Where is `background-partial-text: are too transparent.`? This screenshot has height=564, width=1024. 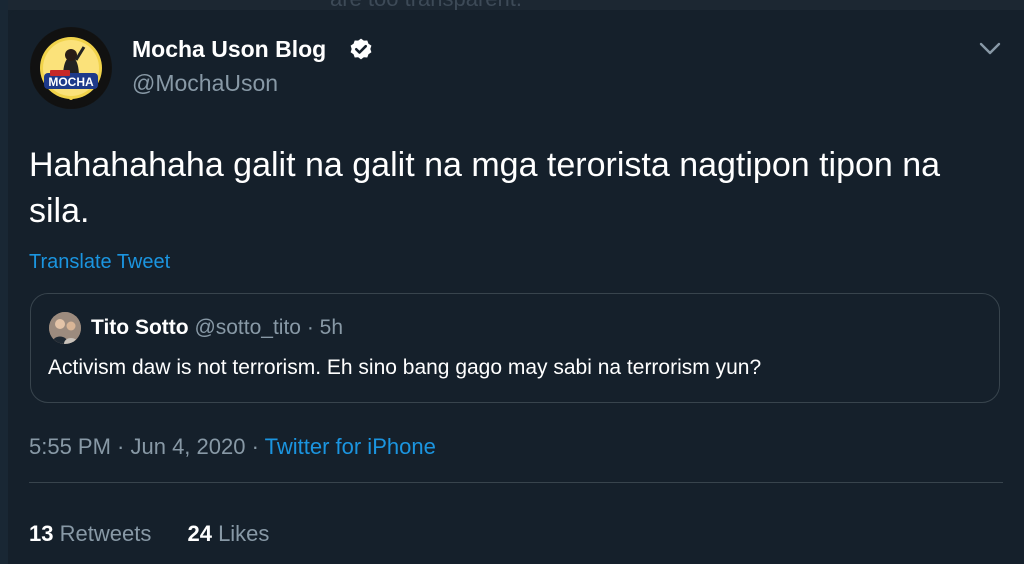
background-partial-text: are too transparent. is located at coordinates (426, 5).